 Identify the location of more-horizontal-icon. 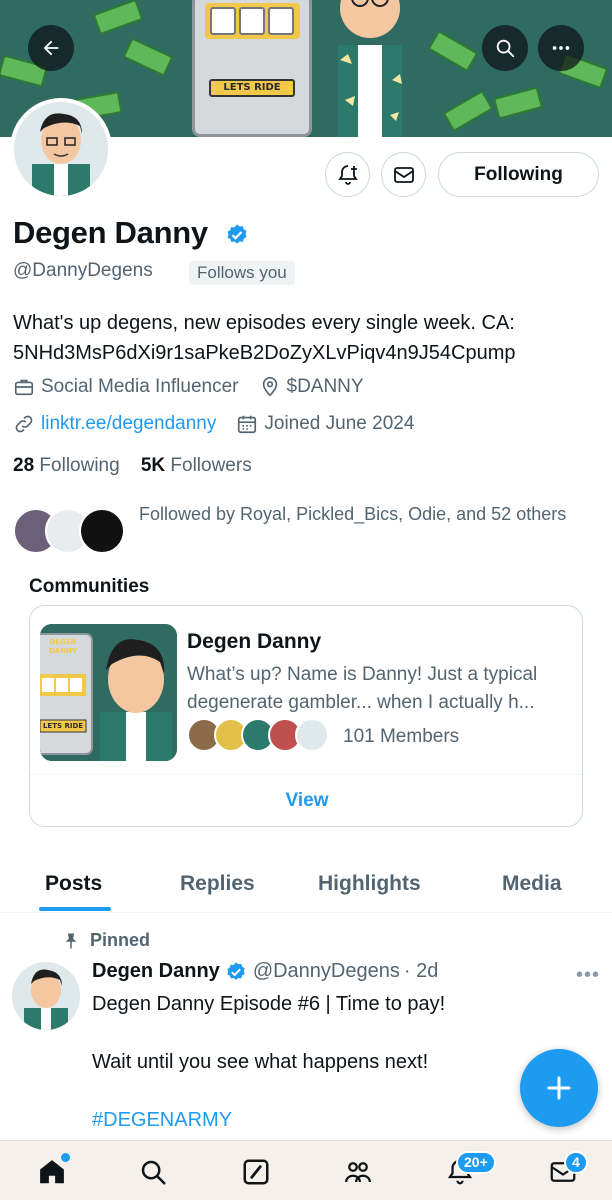
(561, 48).